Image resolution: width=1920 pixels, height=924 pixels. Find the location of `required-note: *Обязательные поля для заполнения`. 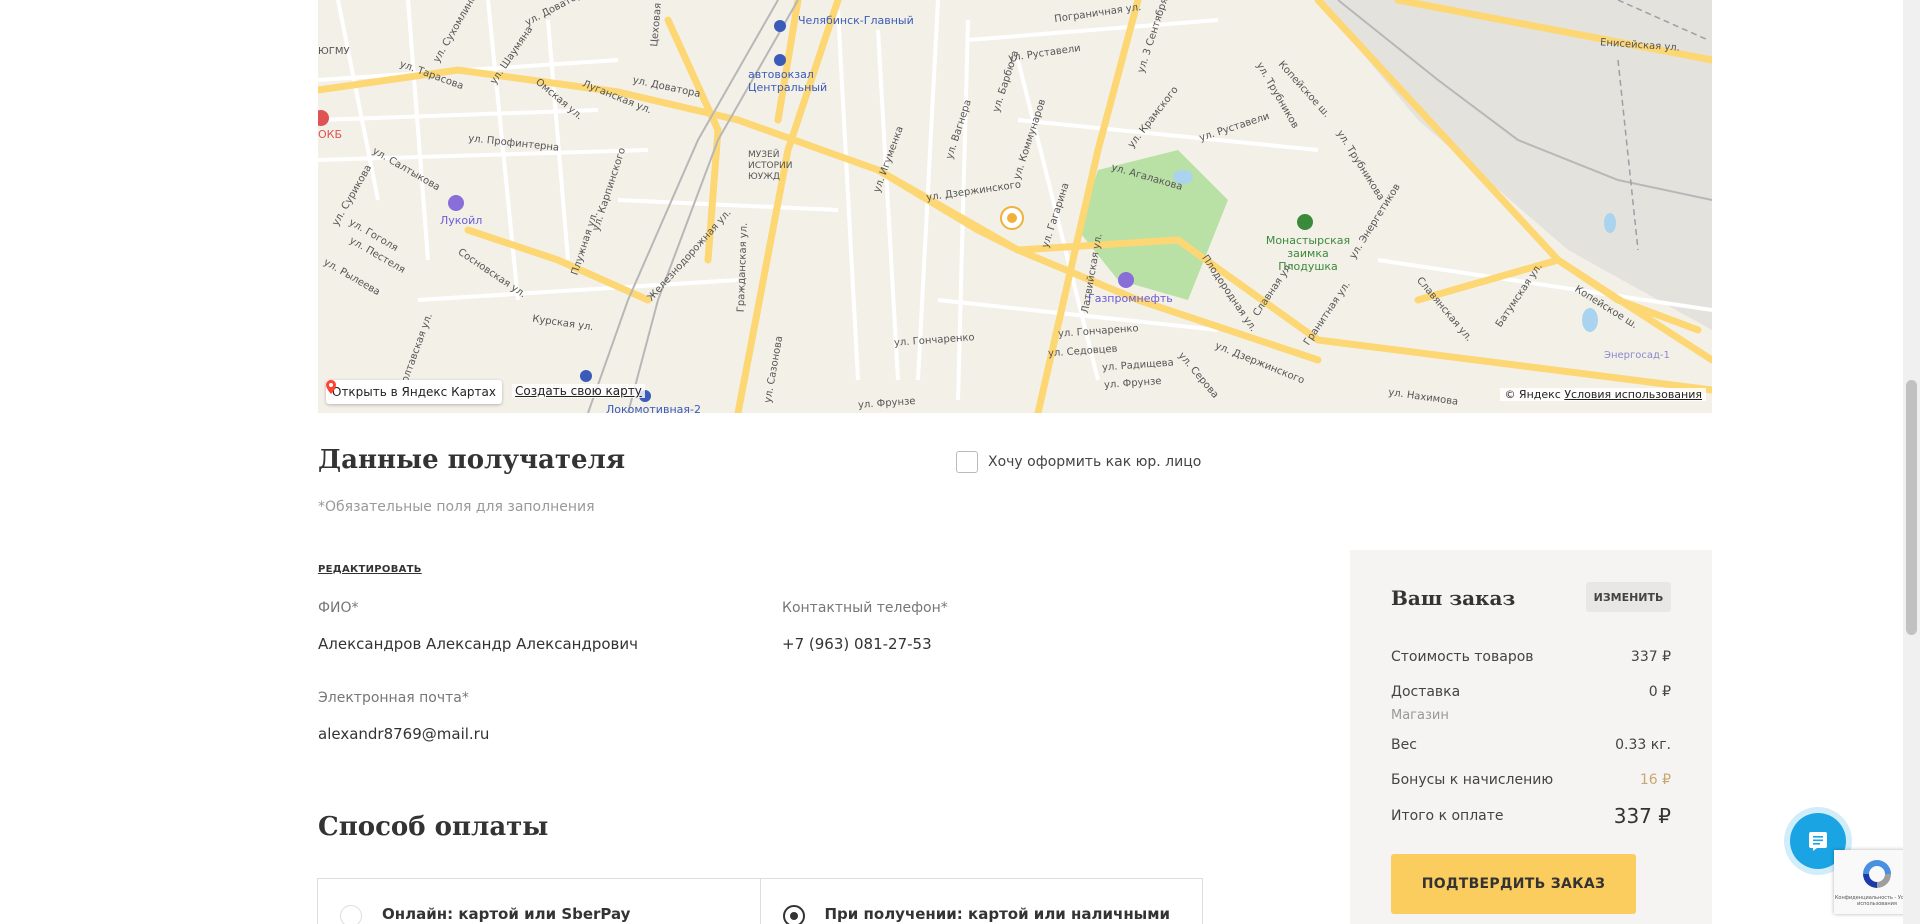

required-note: *Обязательные поля для заполнения is located at coordinates (456, 507).